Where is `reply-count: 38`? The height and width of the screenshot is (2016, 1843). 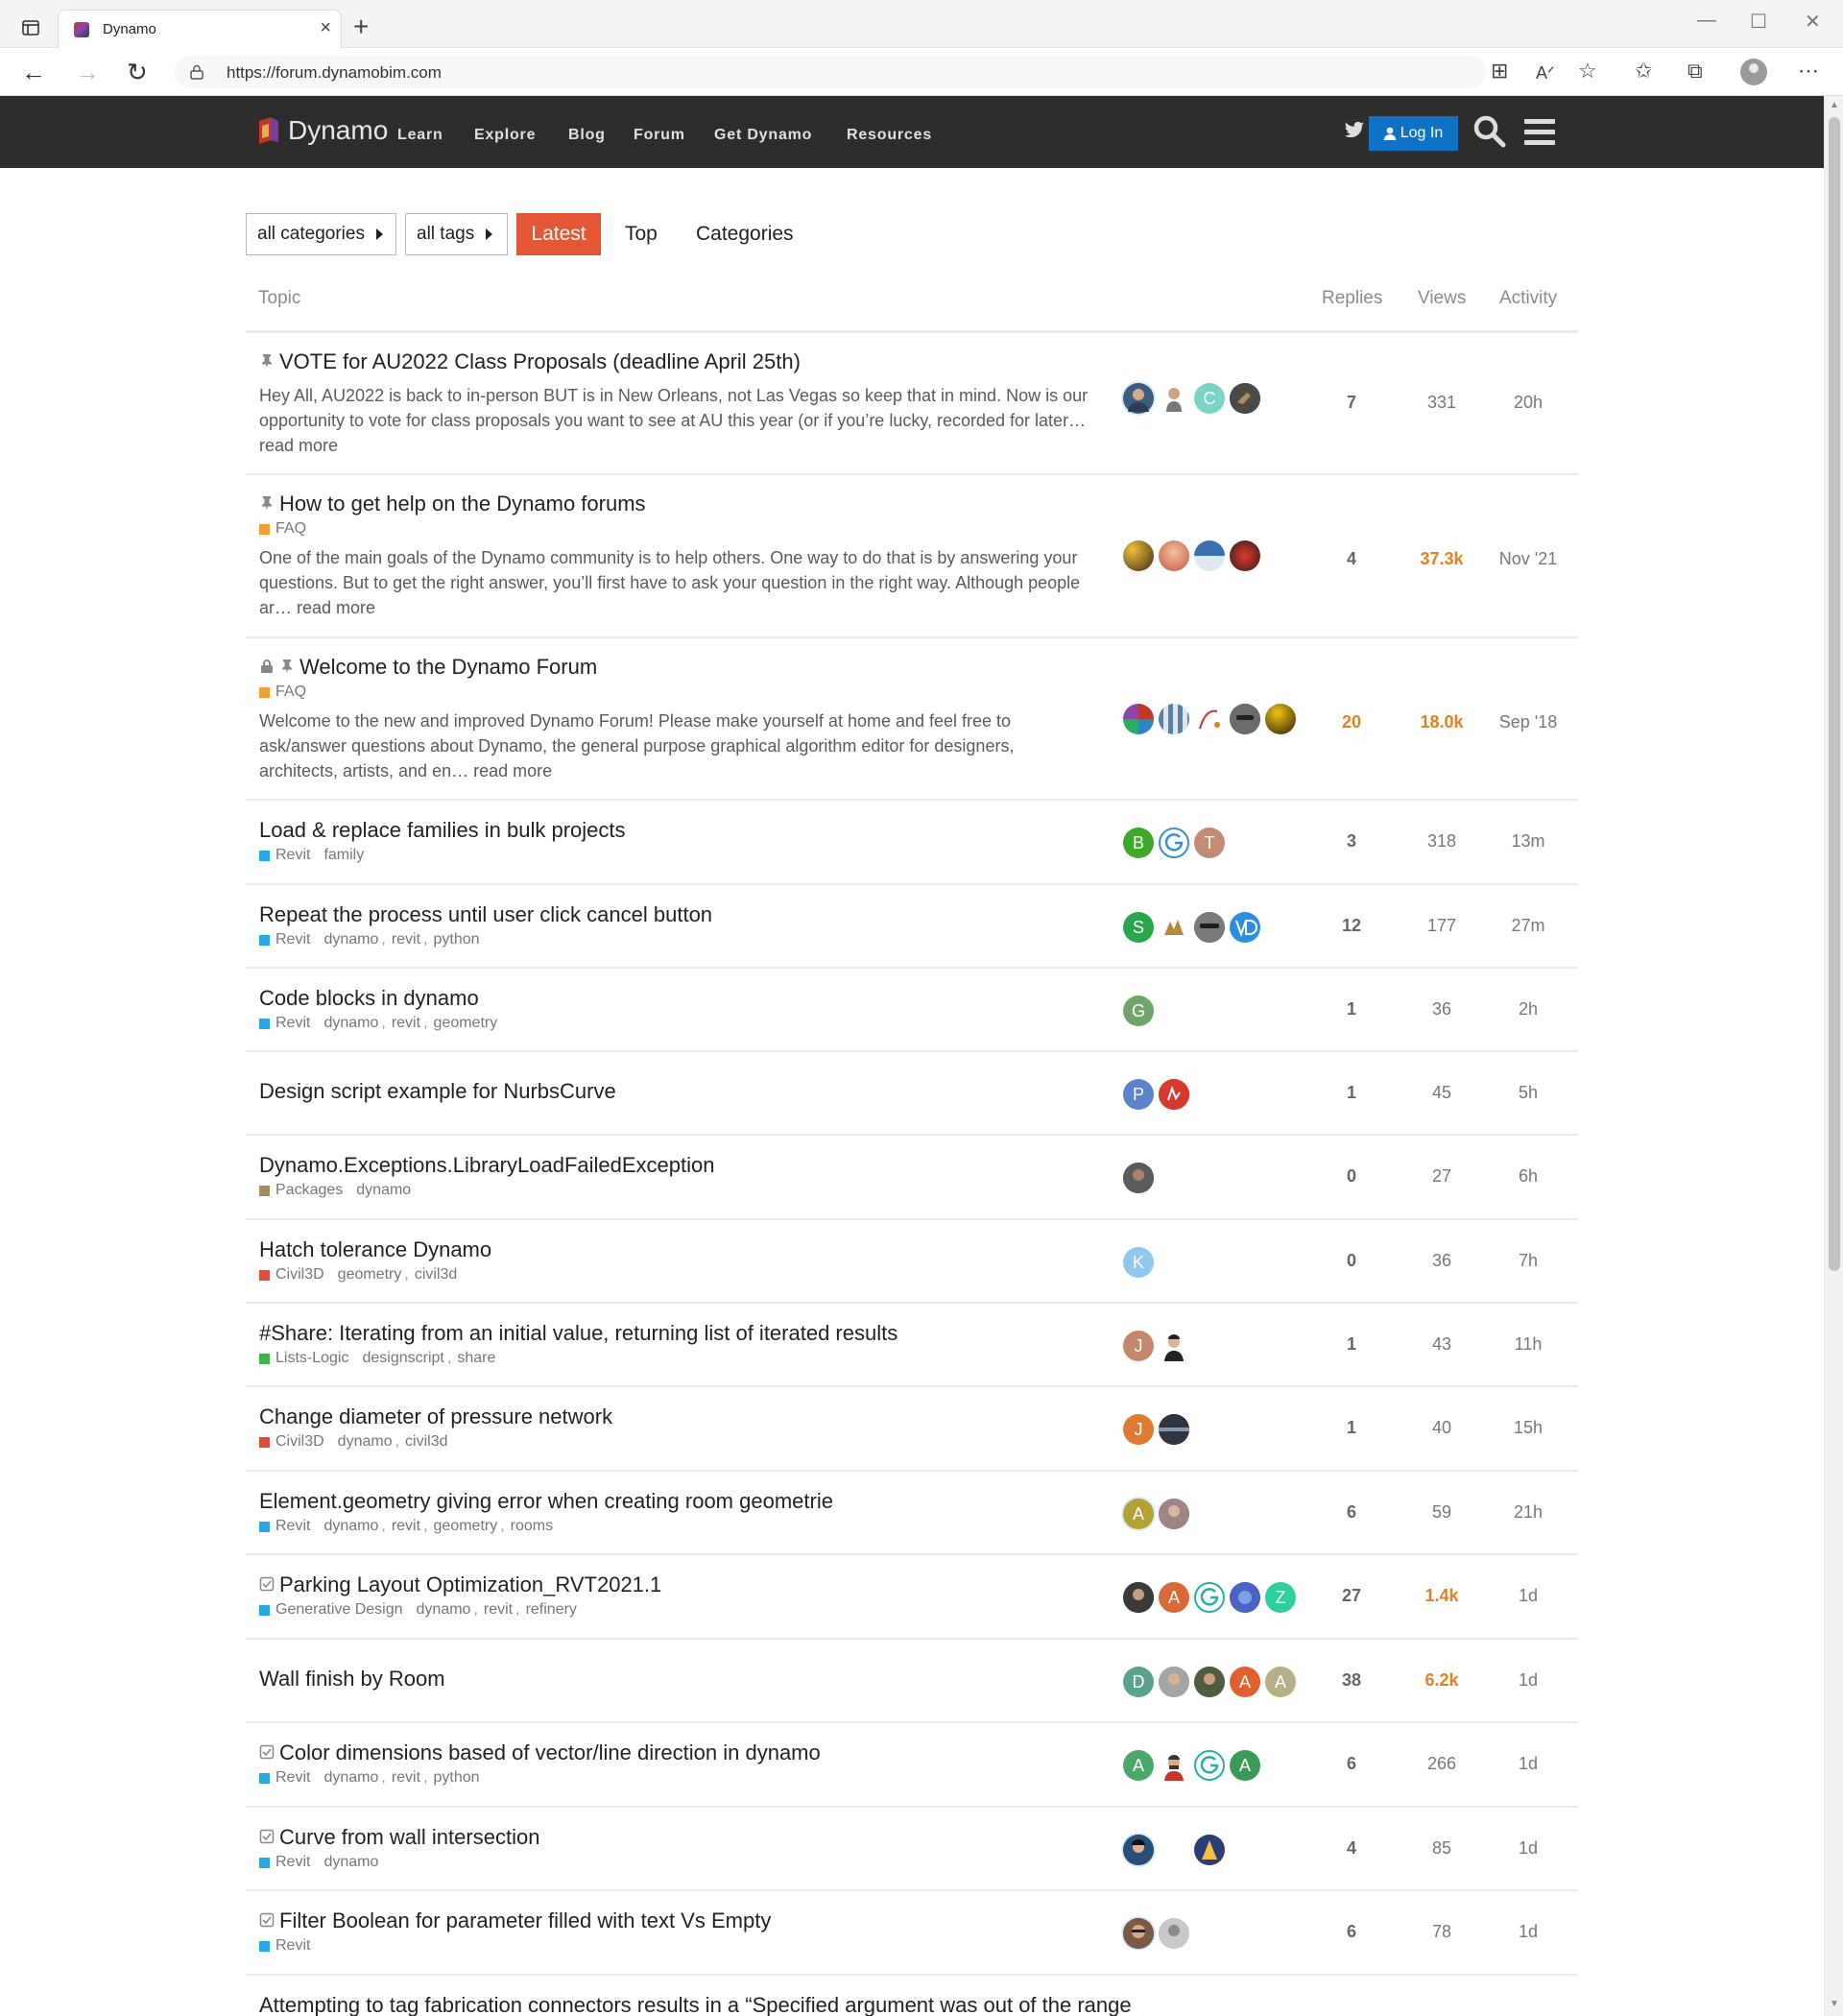
reply-count: 38 is located at coordinates (1351, 1680).